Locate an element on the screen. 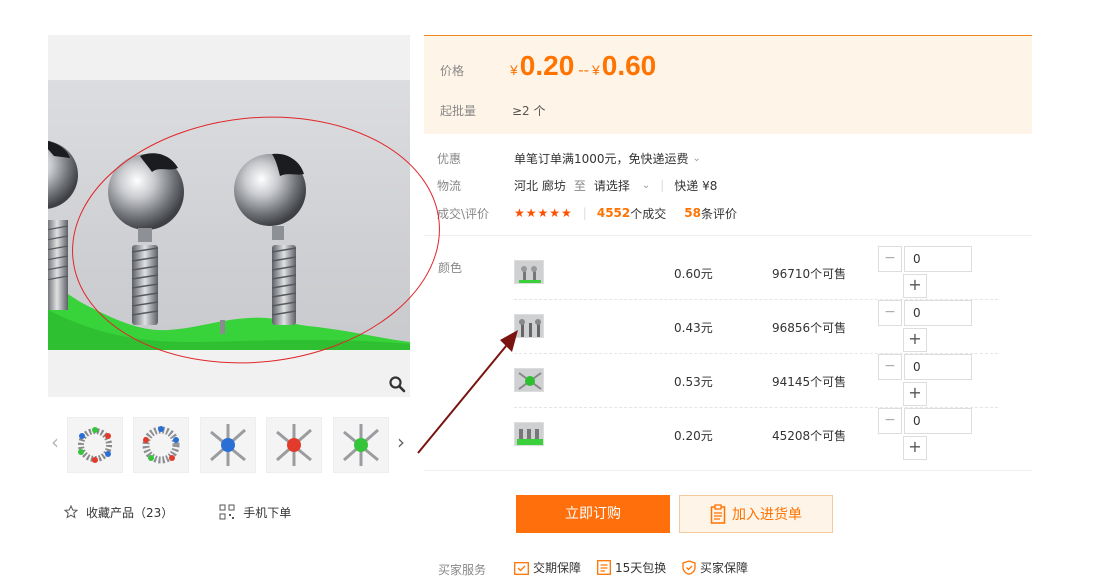  star-icon is located at coordinates (71, 512).